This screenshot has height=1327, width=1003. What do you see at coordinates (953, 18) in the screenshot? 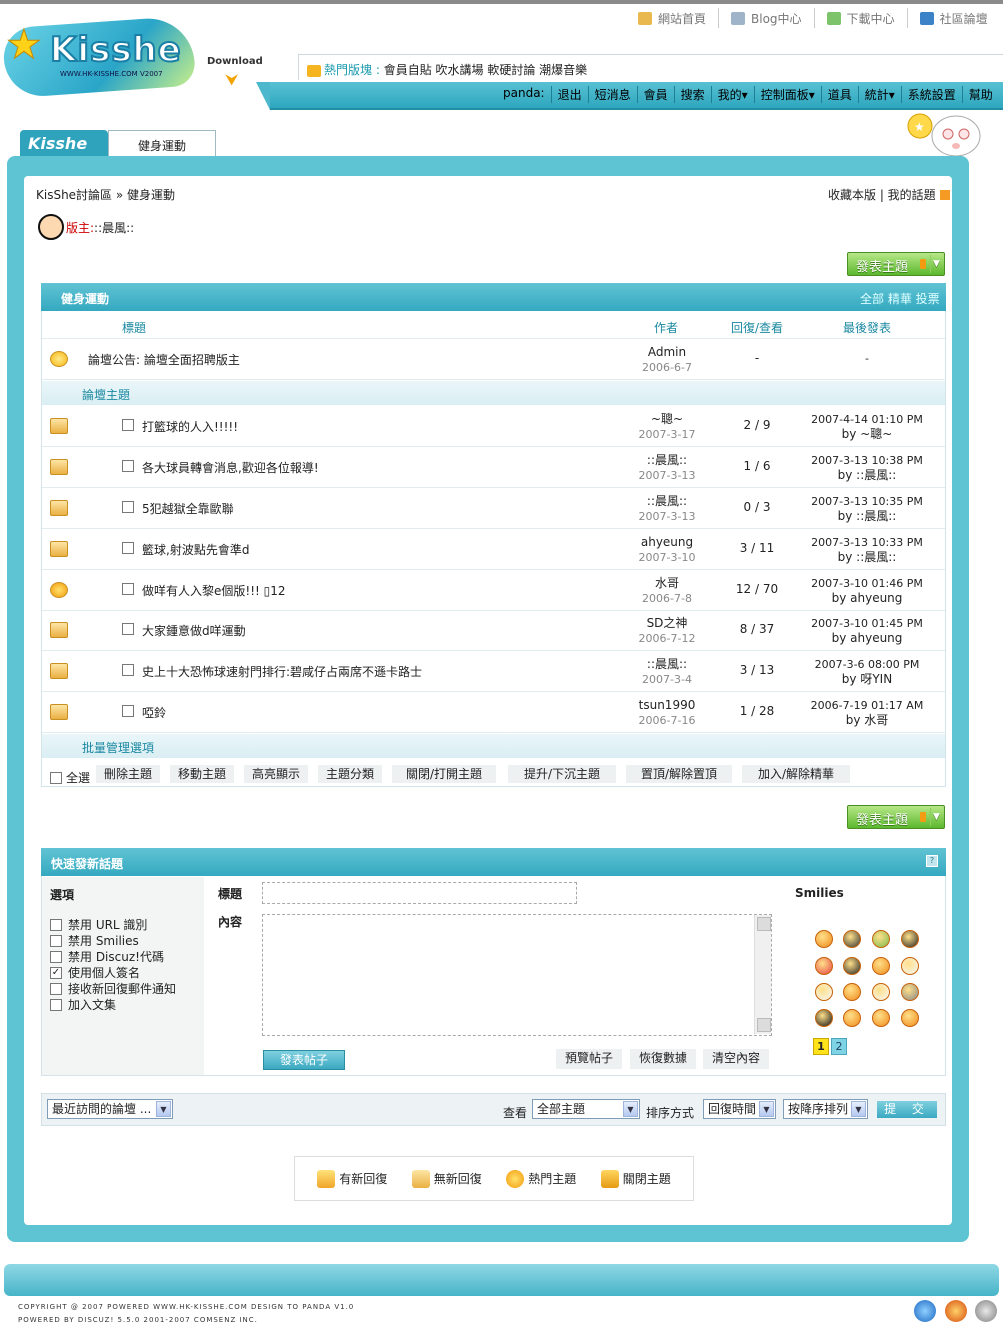
I see `nav-forum: 社區論壇` at bounding box center [953, 18].